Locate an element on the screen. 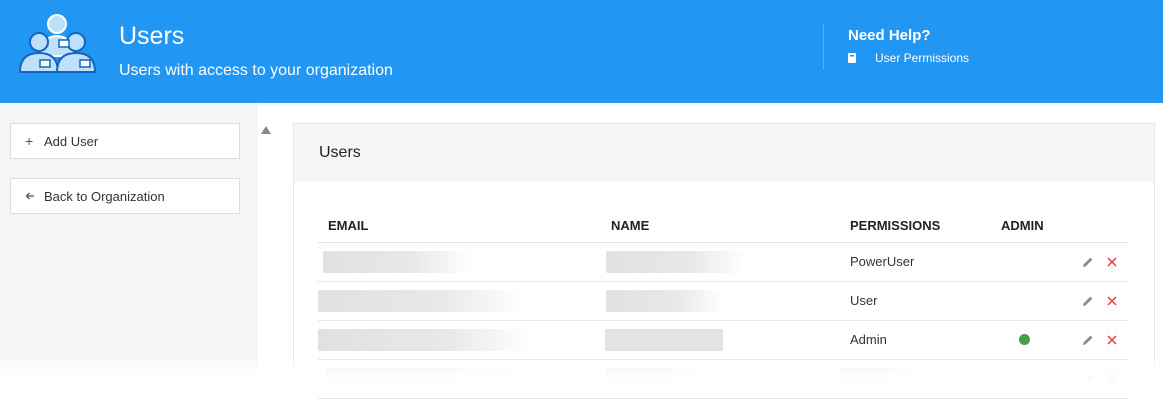  users-group-icon is located at coordinates (57, 43).